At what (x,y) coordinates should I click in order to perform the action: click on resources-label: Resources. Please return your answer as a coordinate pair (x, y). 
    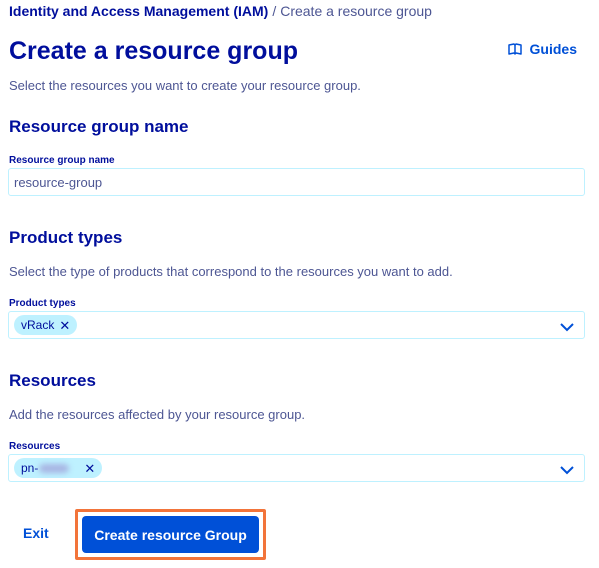
    Looking at the image, I should click on (35, 446).